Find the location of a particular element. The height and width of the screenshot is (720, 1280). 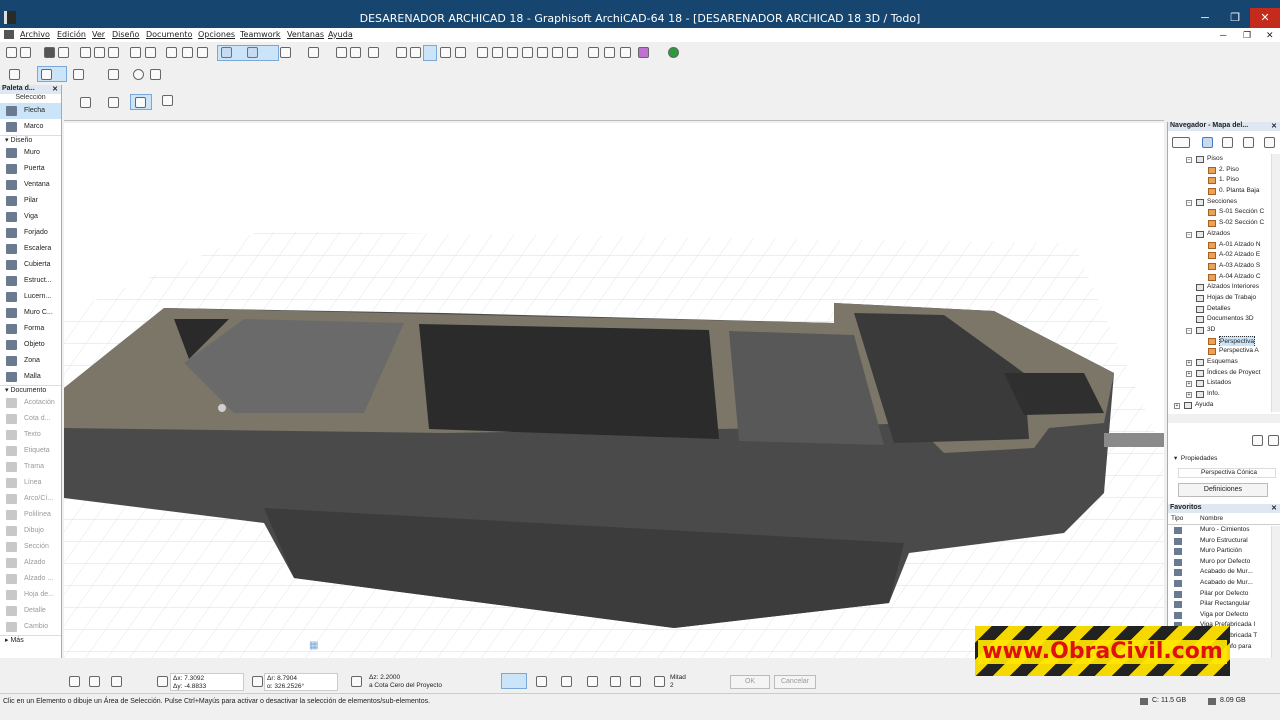

model-view-icon is located at coordinates (609, 52).